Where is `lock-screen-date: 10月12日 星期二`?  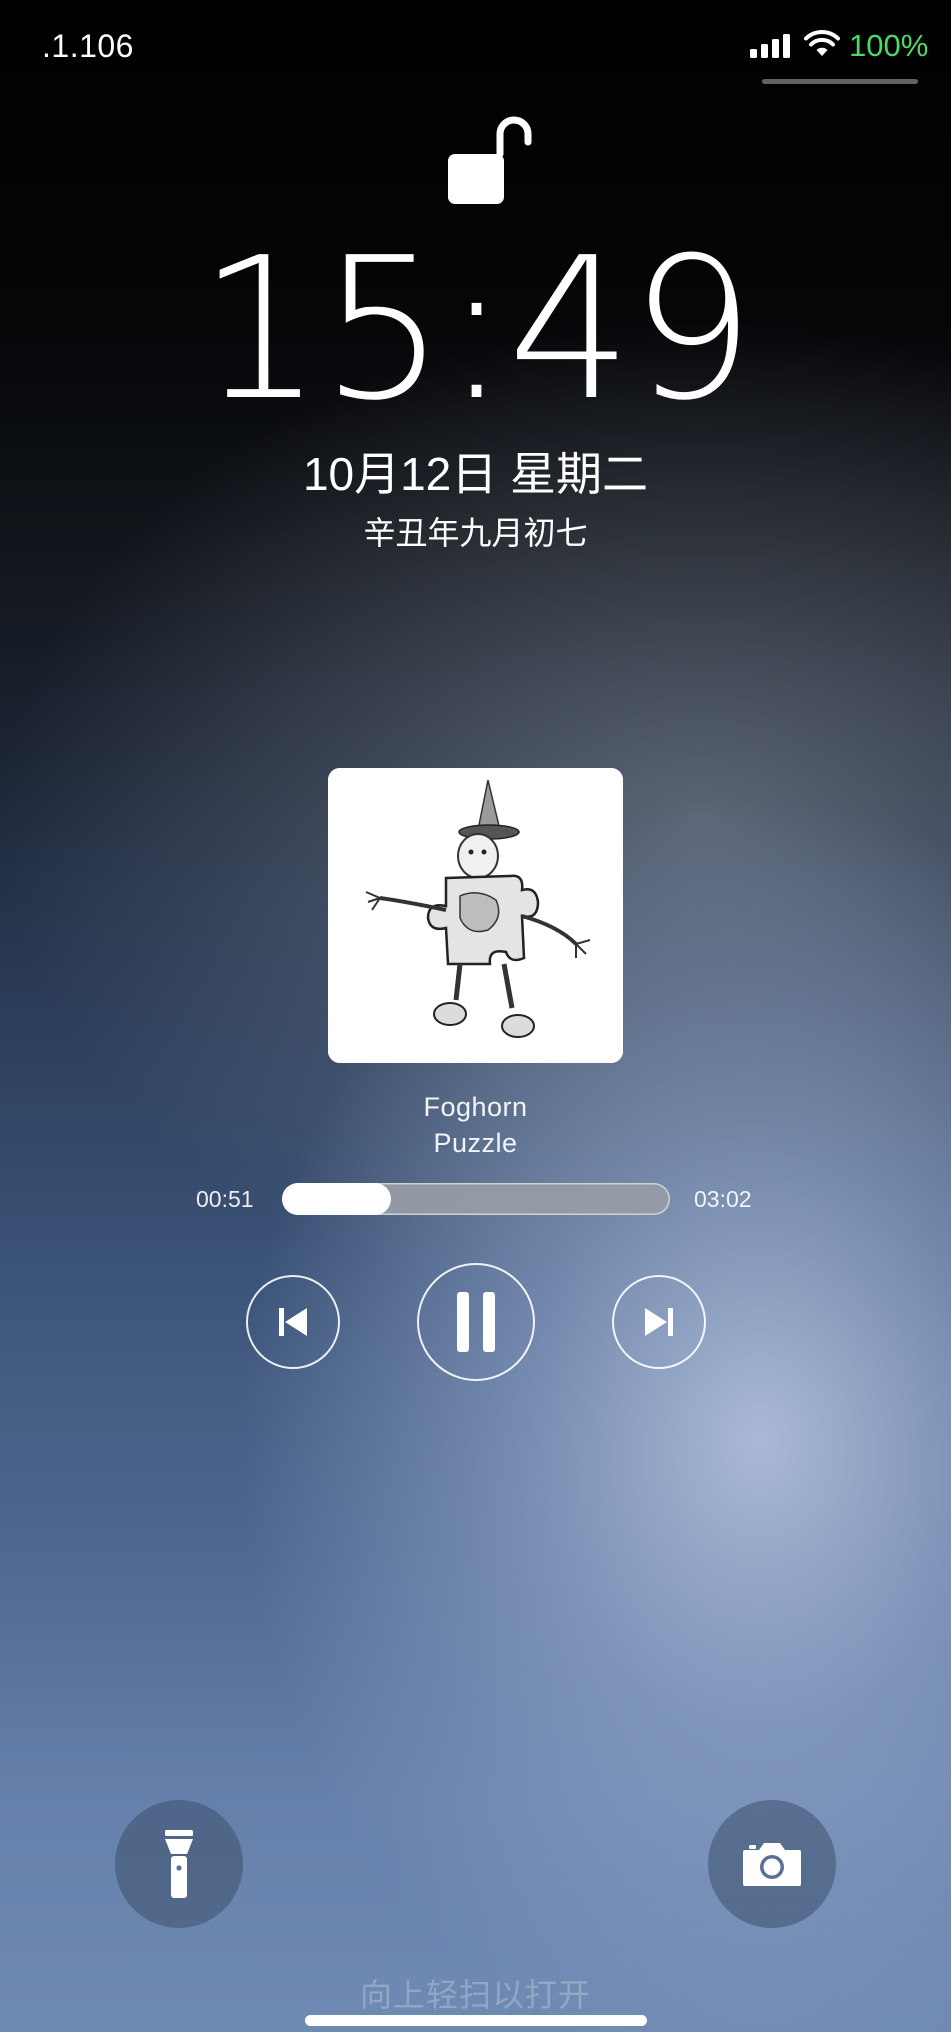 lock-screen-date: 10月12日 星期二 is located at coordinates (475, 474).